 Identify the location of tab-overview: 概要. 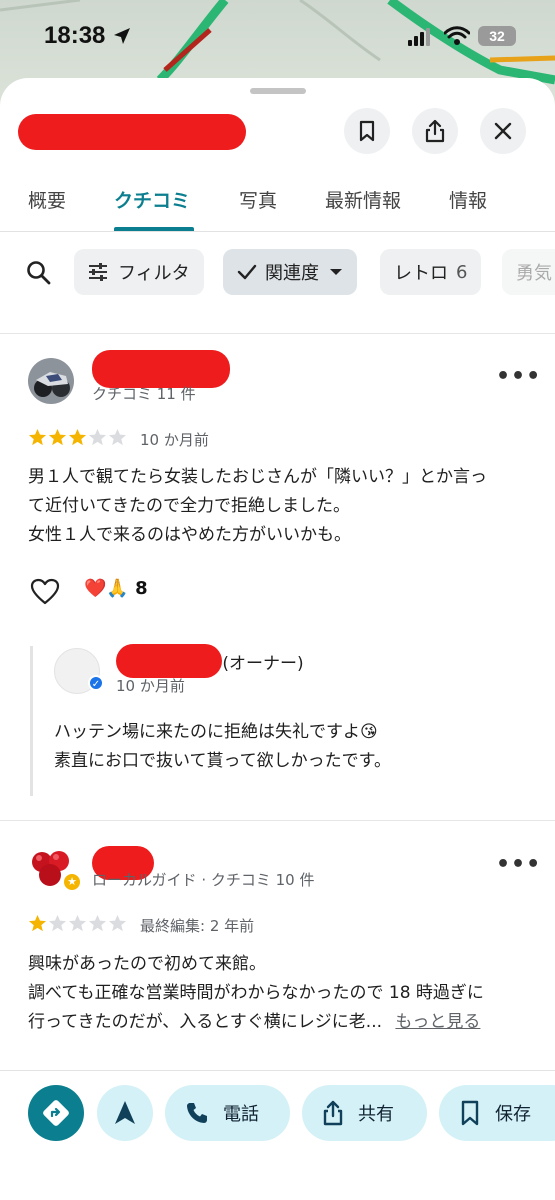
(47, 199).